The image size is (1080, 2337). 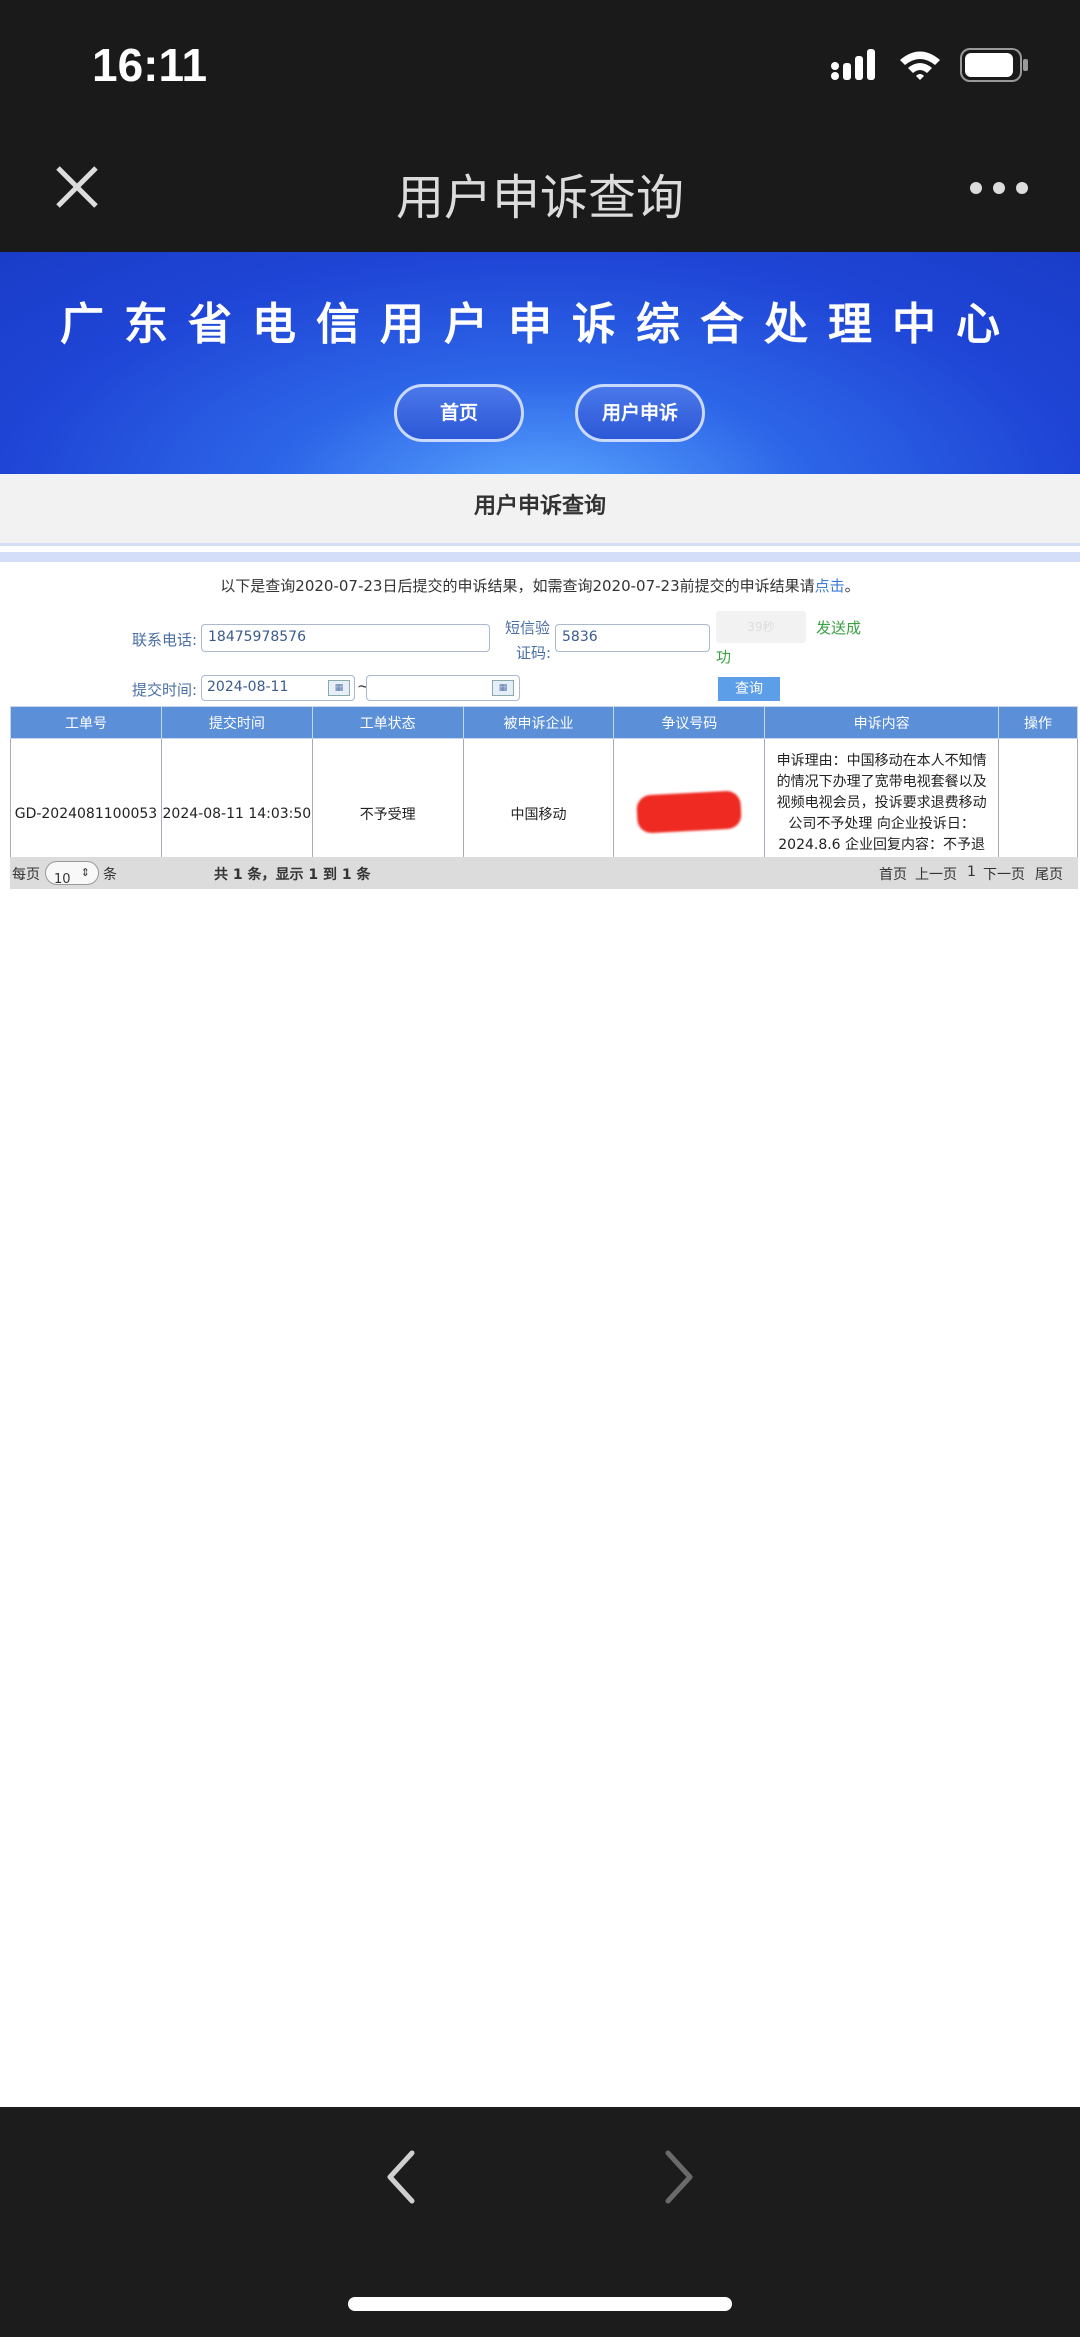 I want to click on nav-title: 用户申诉查询, so click(x=539, y=198).